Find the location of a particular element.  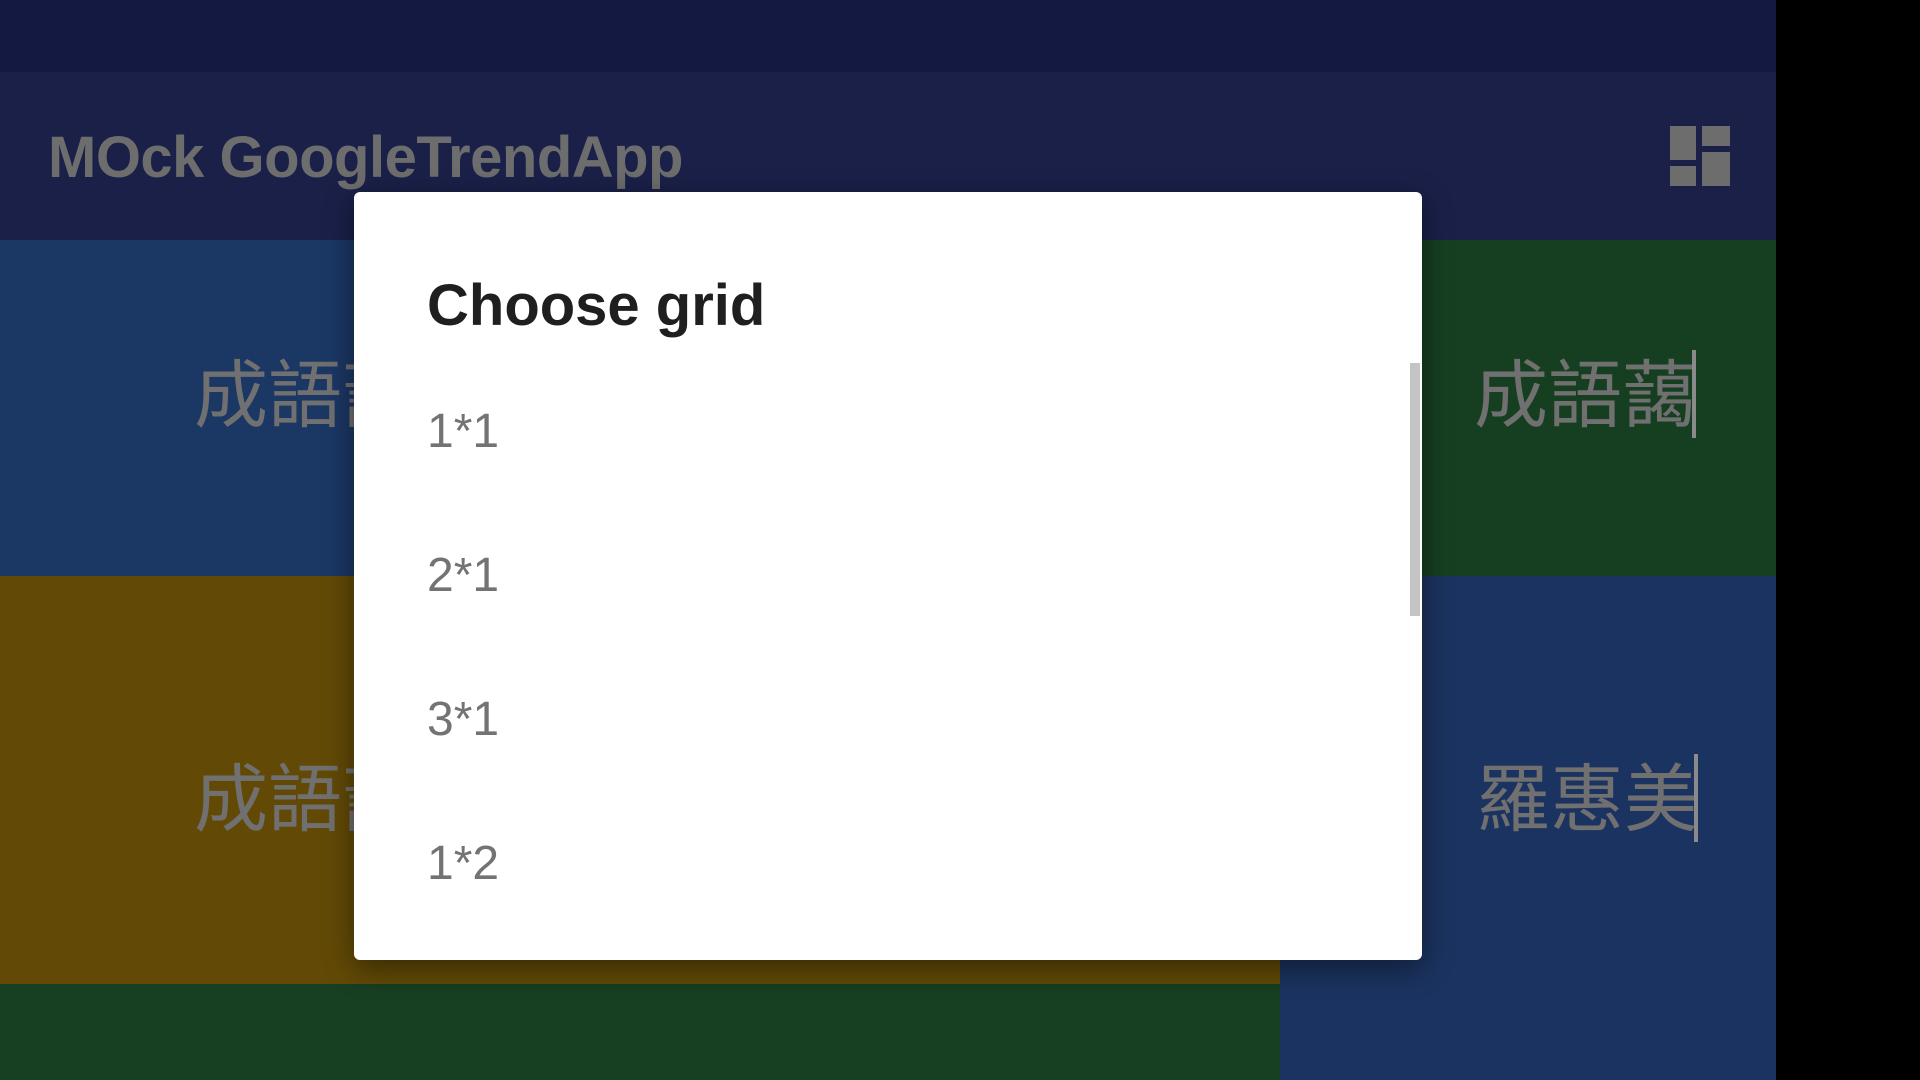

choose-grid-button is located at coordinates (1700, 156).